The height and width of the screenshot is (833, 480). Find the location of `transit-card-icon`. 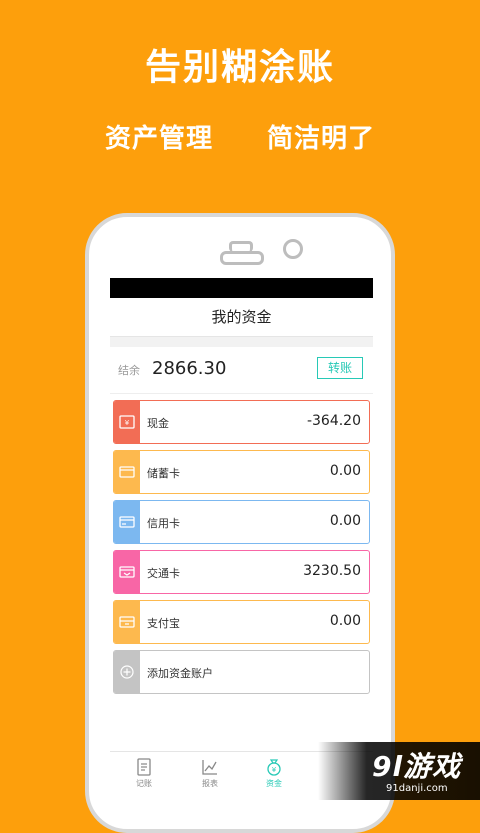

transit-card-icon is located at coordinates (127, 572).